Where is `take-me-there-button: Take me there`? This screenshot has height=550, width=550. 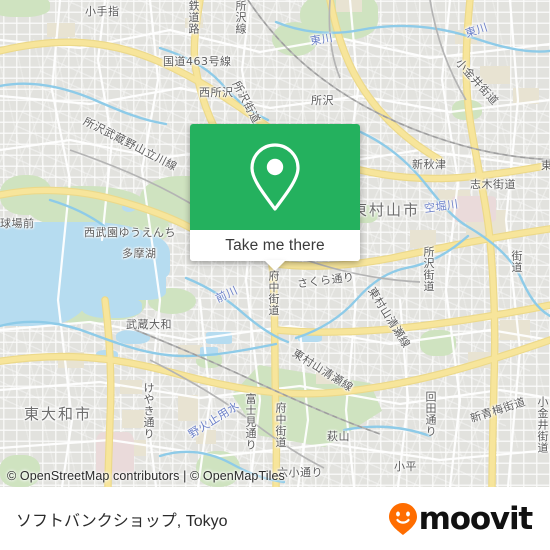 take-me-there-button: Take me there is located at coordinates (275, 250).